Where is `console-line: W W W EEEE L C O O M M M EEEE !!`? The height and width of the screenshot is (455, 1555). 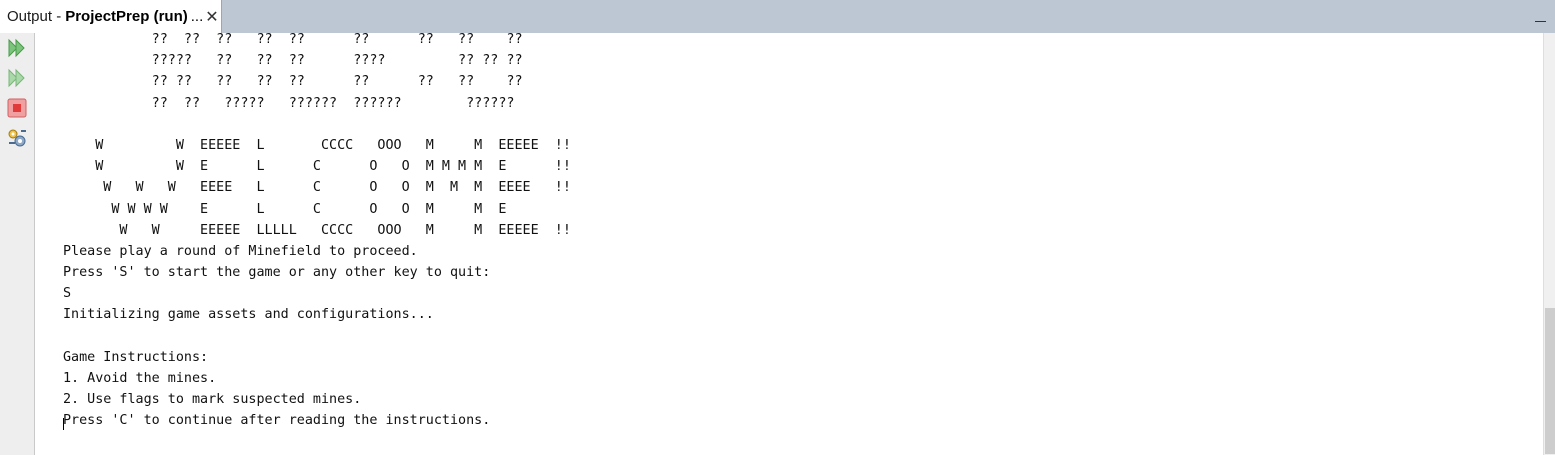
console-line: W W W EEEE L C O O M M M EEEE !! is located at coordinates (317, 188).